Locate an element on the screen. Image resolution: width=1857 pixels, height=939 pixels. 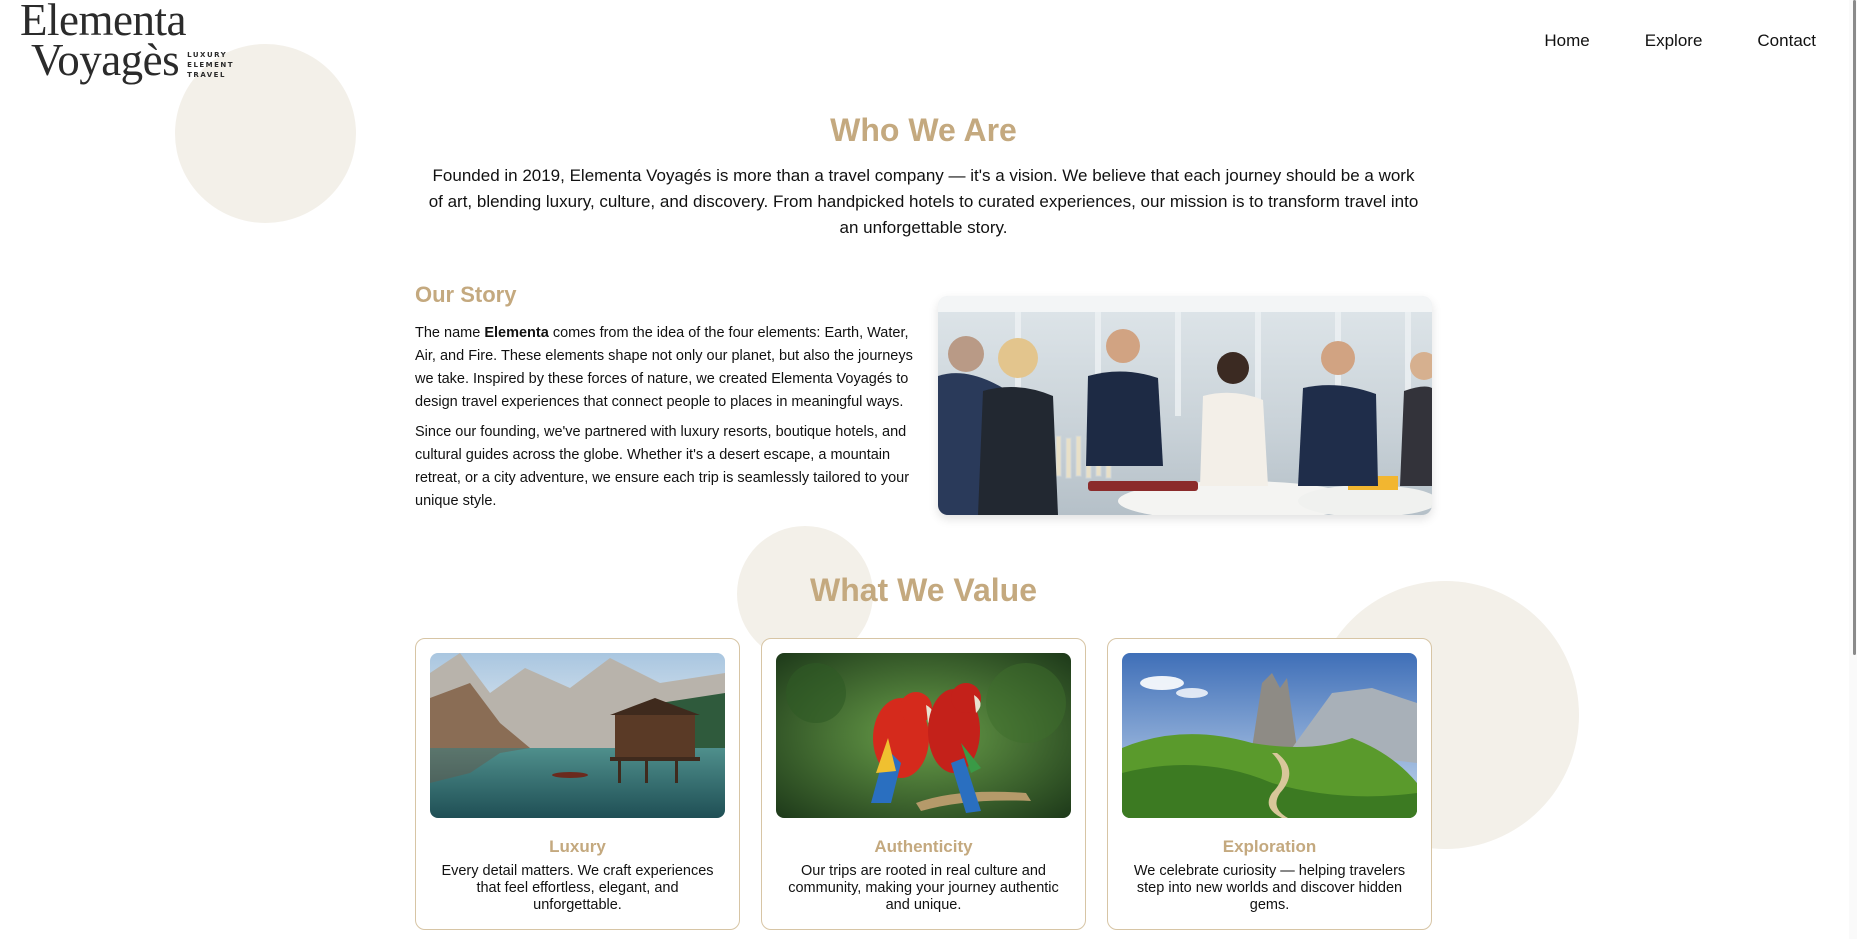
nav-explore: Explore is located at coordinates (1674, 41).